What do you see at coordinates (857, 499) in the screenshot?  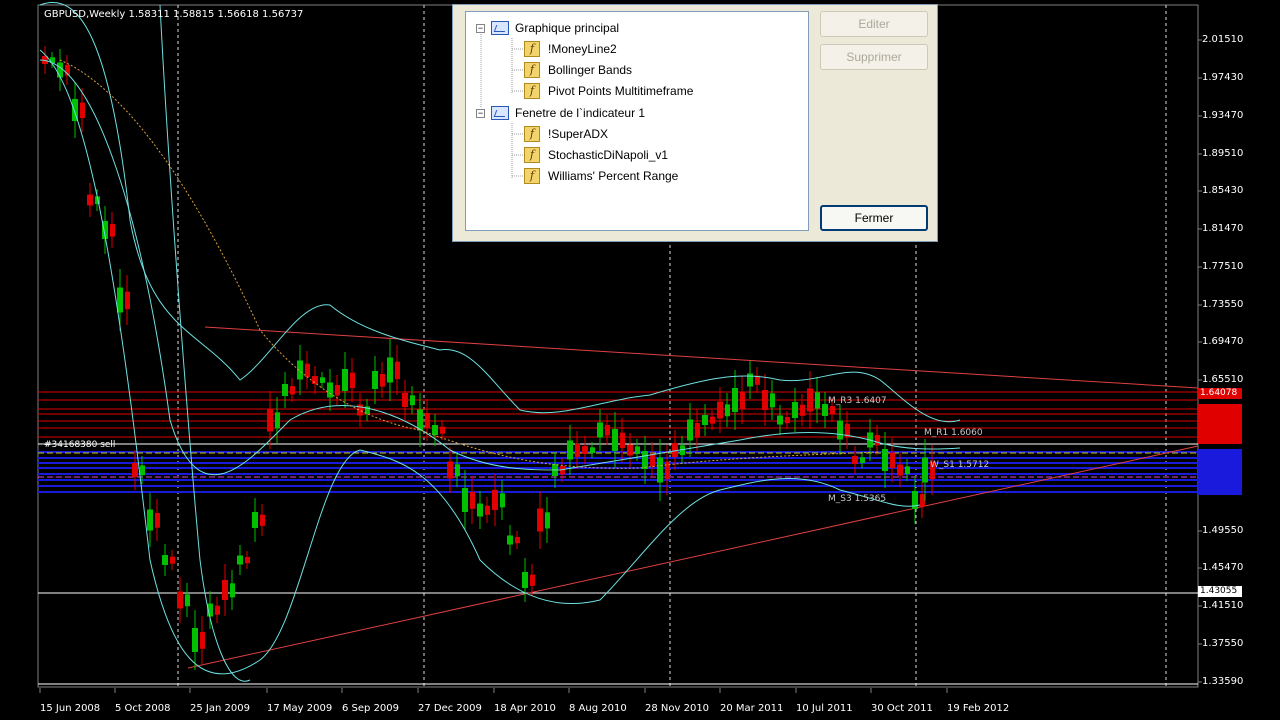 I see `pivot-label-m-s3: M_S3 1.5365` at bounding box center [857, 499].